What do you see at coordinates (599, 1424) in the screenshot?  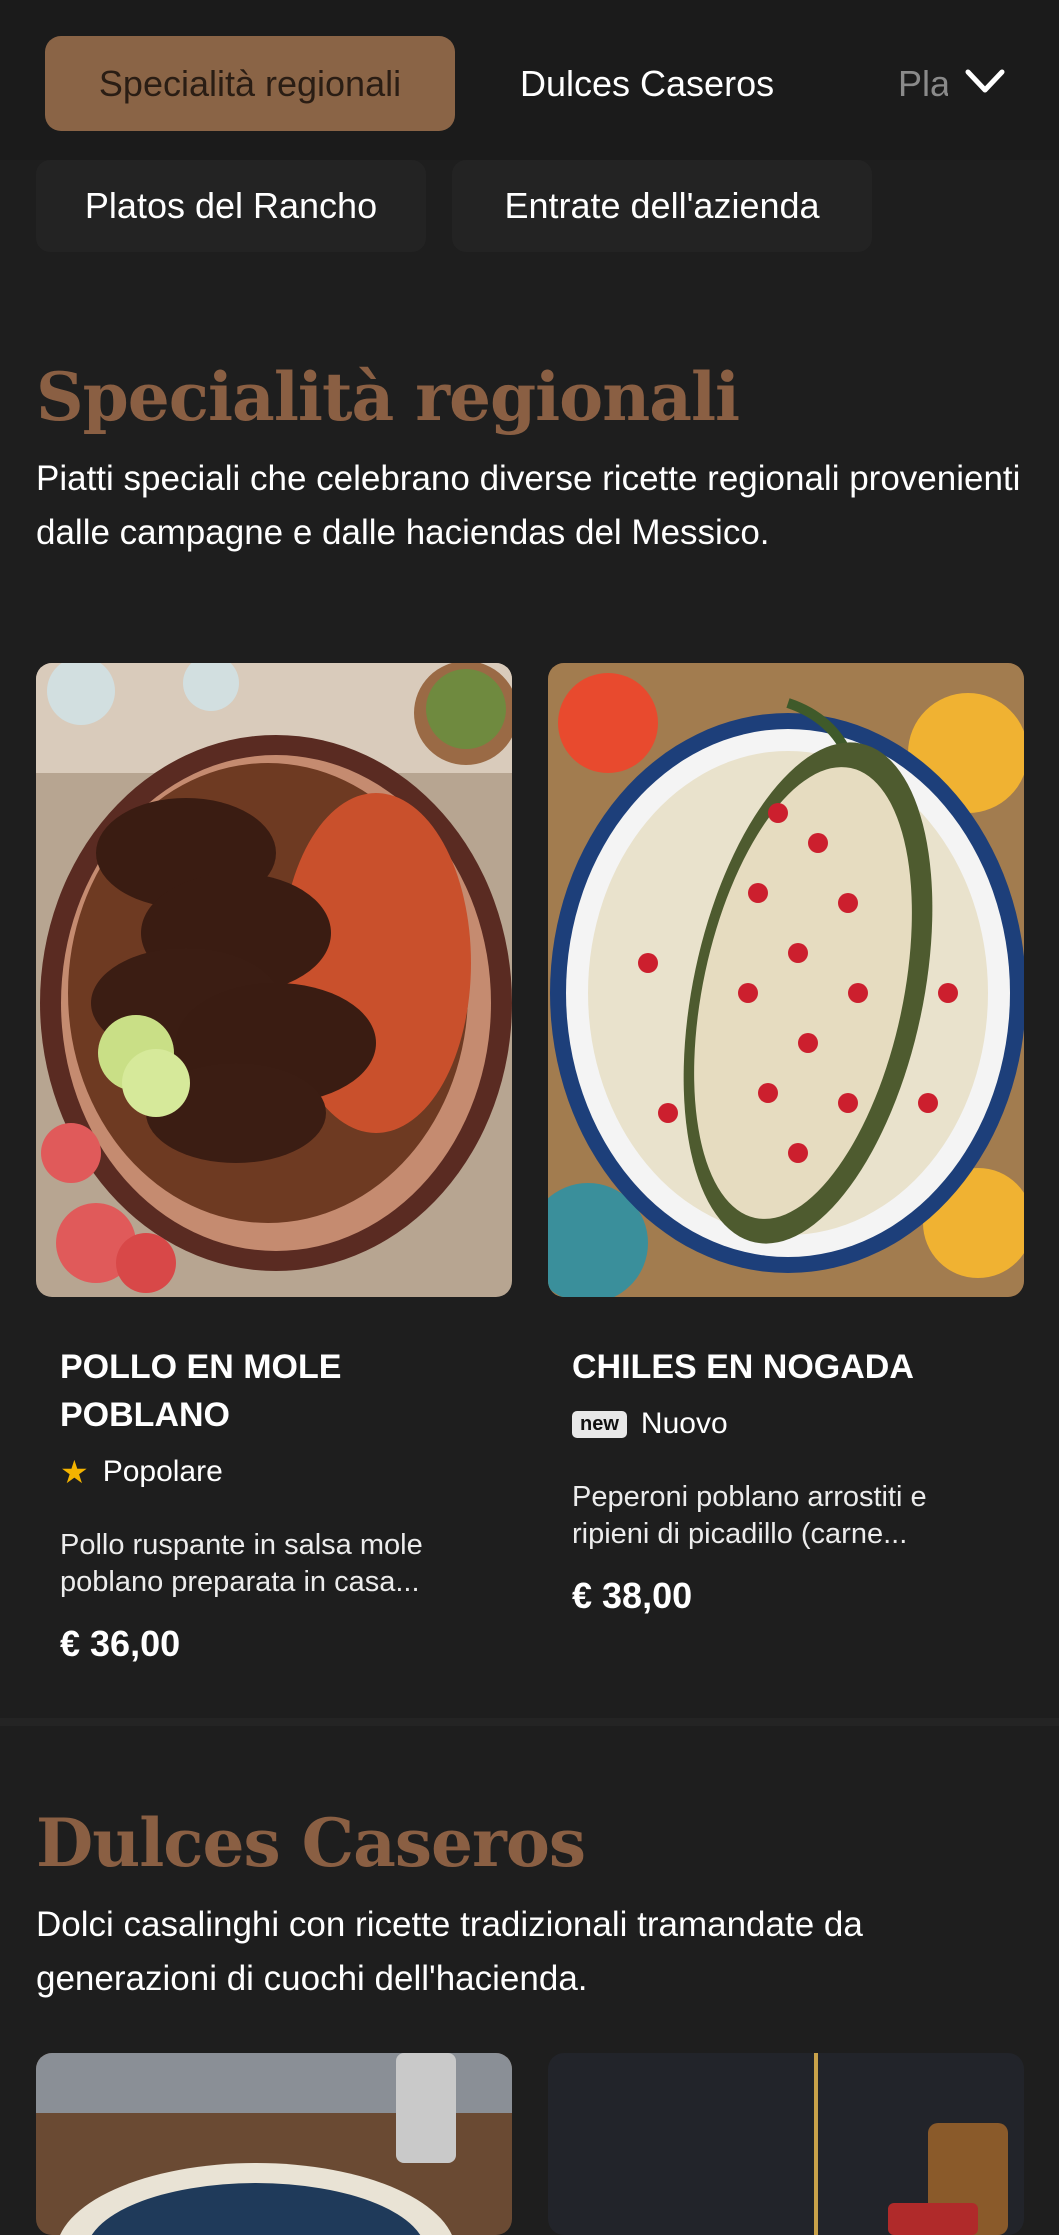 I see `new-badge: new` at bounding box center [599, 1424].